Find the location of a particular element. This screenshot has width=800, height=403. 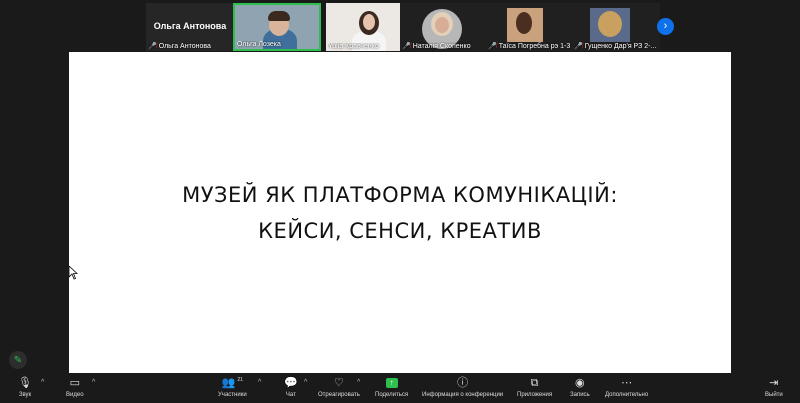

video-off-icon: ▭ is located at coordinates (74, 383).